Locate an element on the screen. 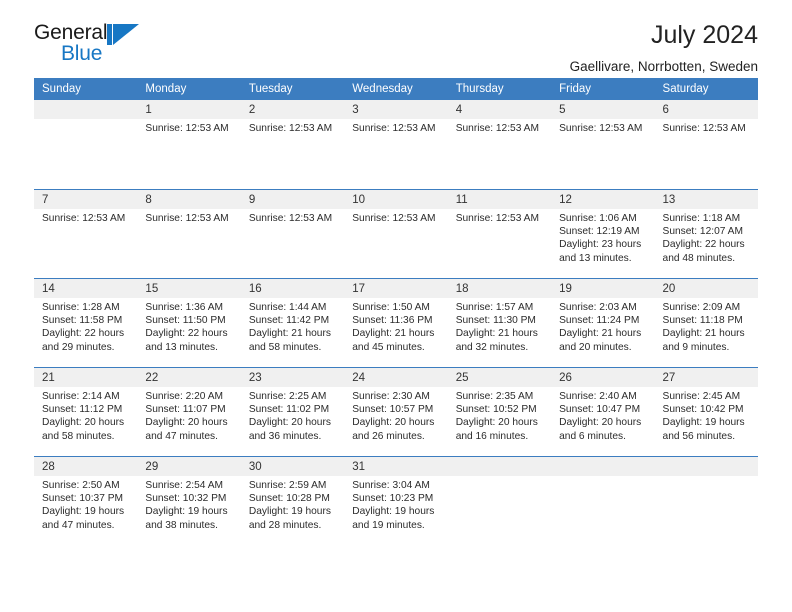 This screenshot has height=612, width=792. day-number: 21 is located at coordinates (86, 377).